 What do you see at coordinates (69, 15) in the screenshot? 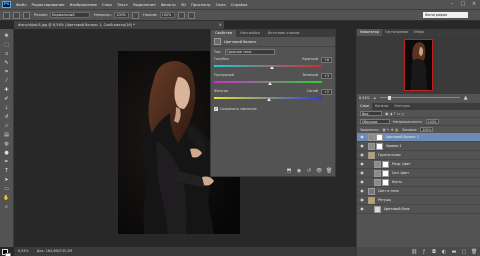
I see `mode-select: Нормальный` at bounding box center [69, 15].